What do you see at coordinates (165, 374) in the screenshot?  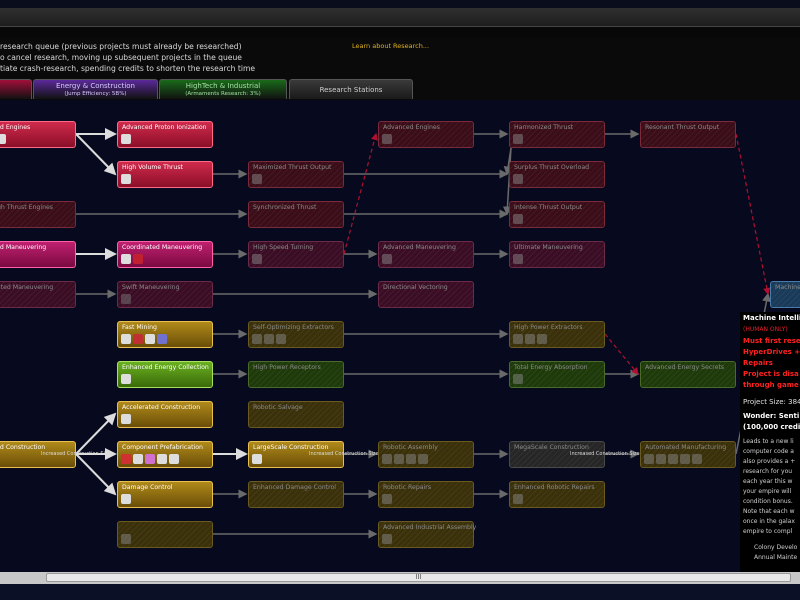 I see `research-node: Enhanced Energy Collection` at bounding box center [165, 374].